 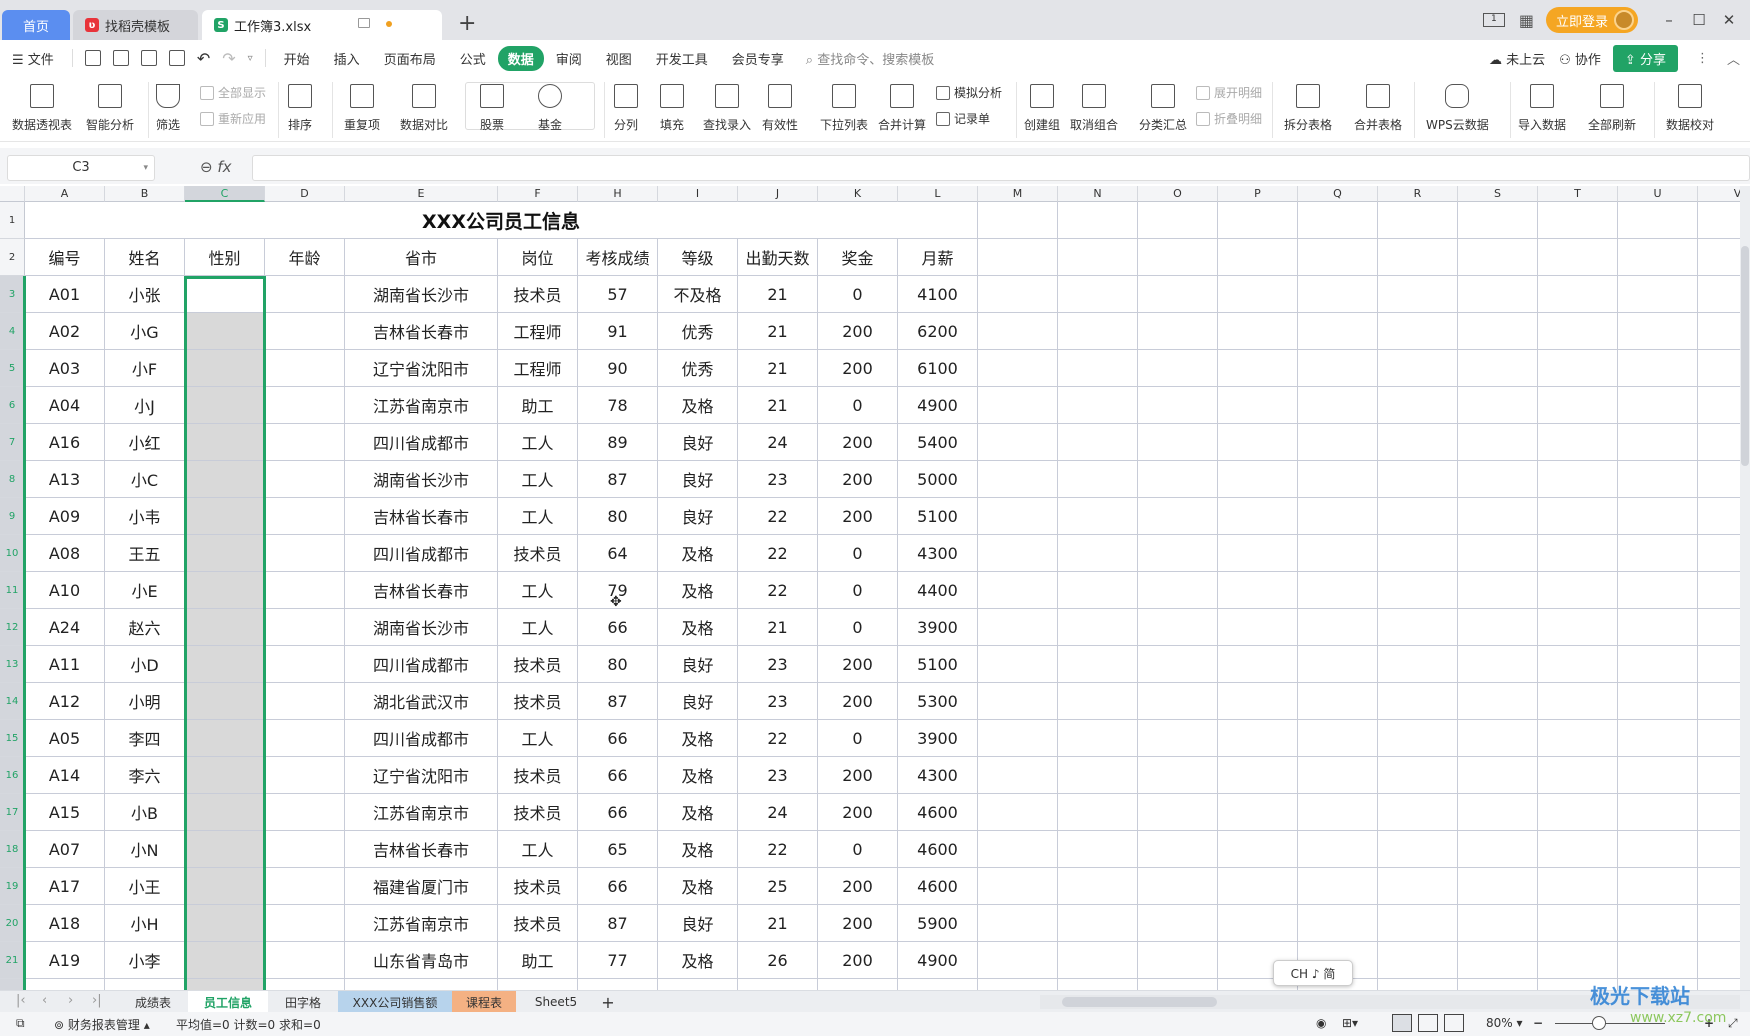 What do you see at coordinates (1580, 58) in the screenshot?
I see `collab-button: ⚇ 协作` at bounding box center [1580, 58].